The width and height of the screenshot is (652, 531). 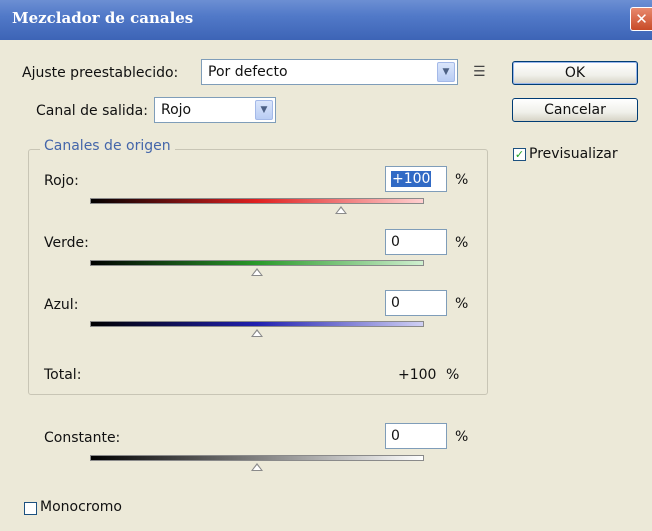 What do you see at coordinates (416, 303) in the screenshot?
I see `blue-value-input: 0` at bounding box center [416, 303].